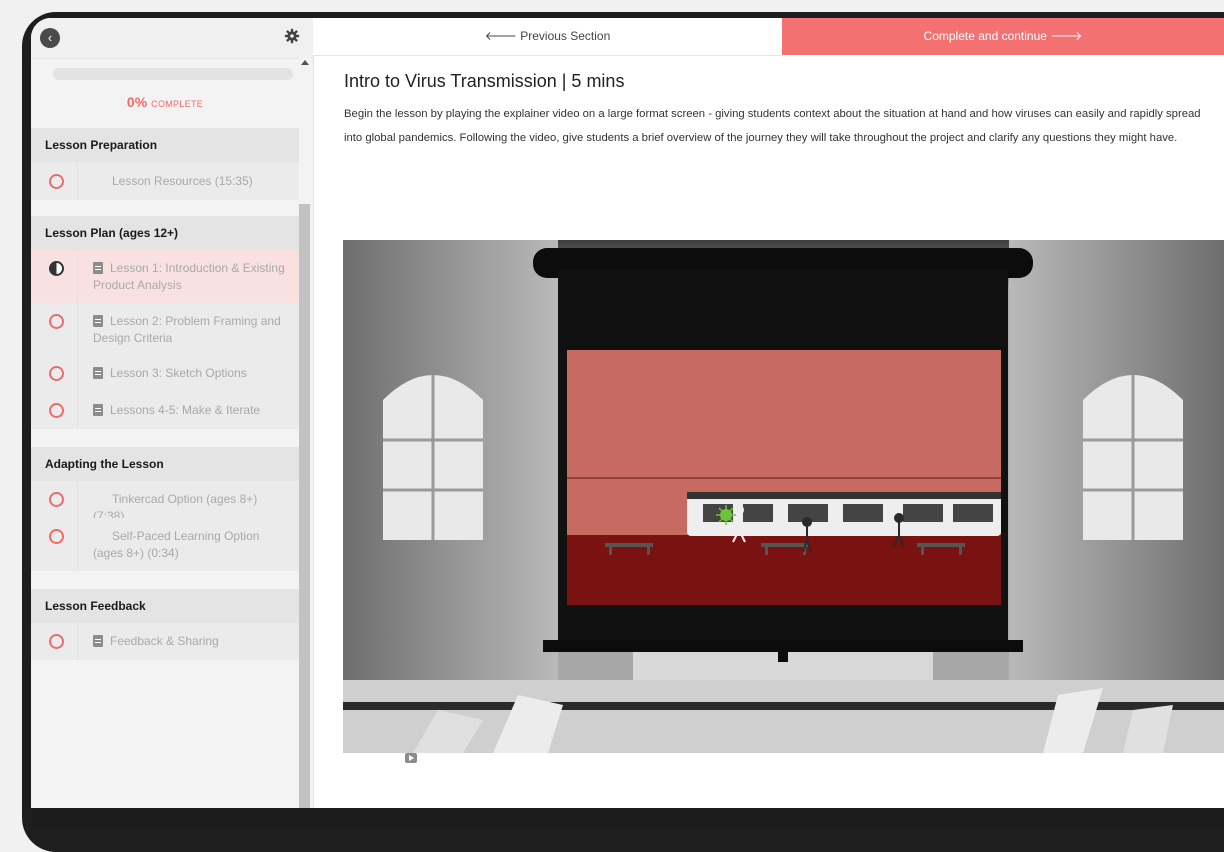 This screenshot has height=852, width=1224. I want to click on video-icon, so click(411, 758).